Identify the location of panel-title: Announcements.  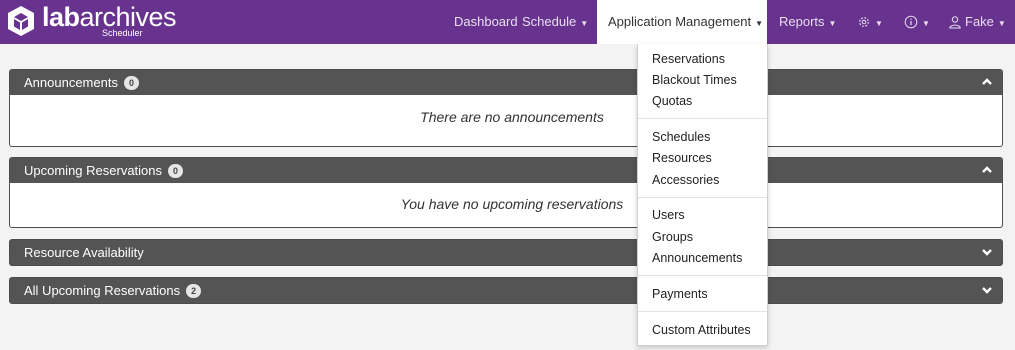
(71, 82).